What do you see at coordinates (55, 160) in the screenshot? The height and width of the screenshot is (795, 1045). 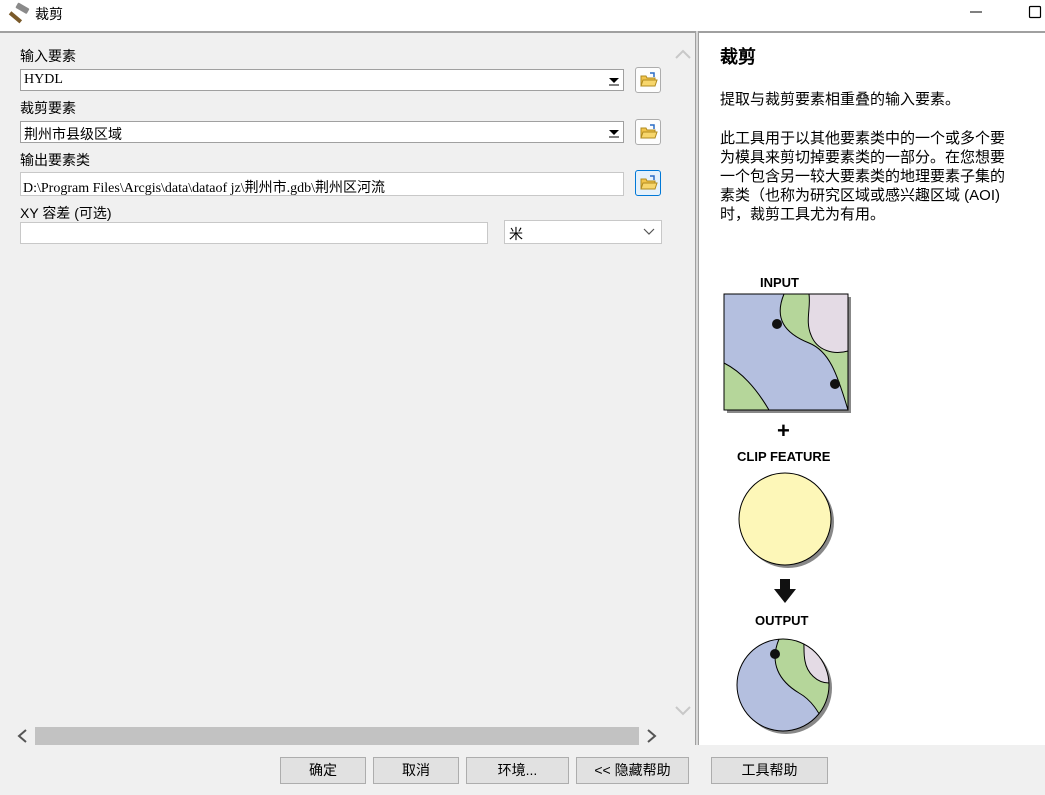 I see `output-feature-class-label: 输出要素类` at bounding box center [55, 160].